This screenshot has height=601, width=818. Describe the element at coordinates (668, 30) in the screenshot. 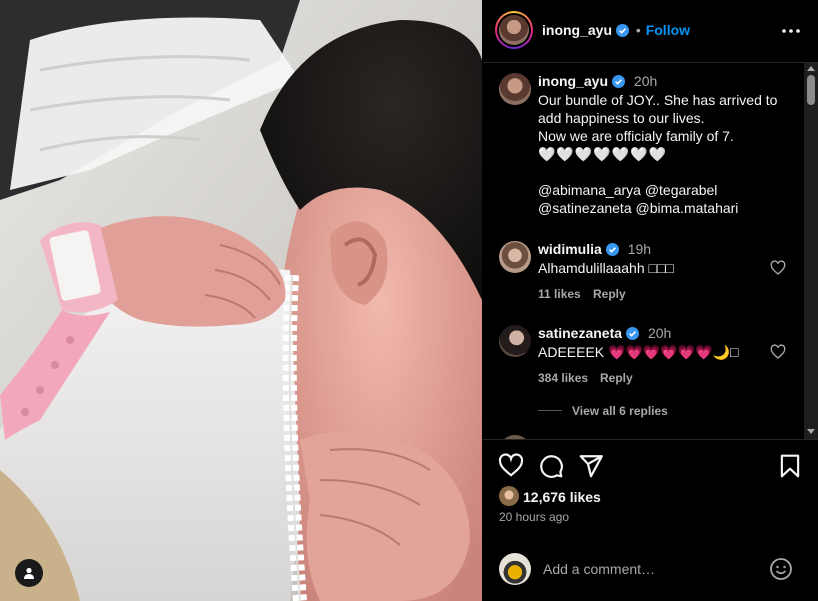

I see `follow-button: Follow` at that location.